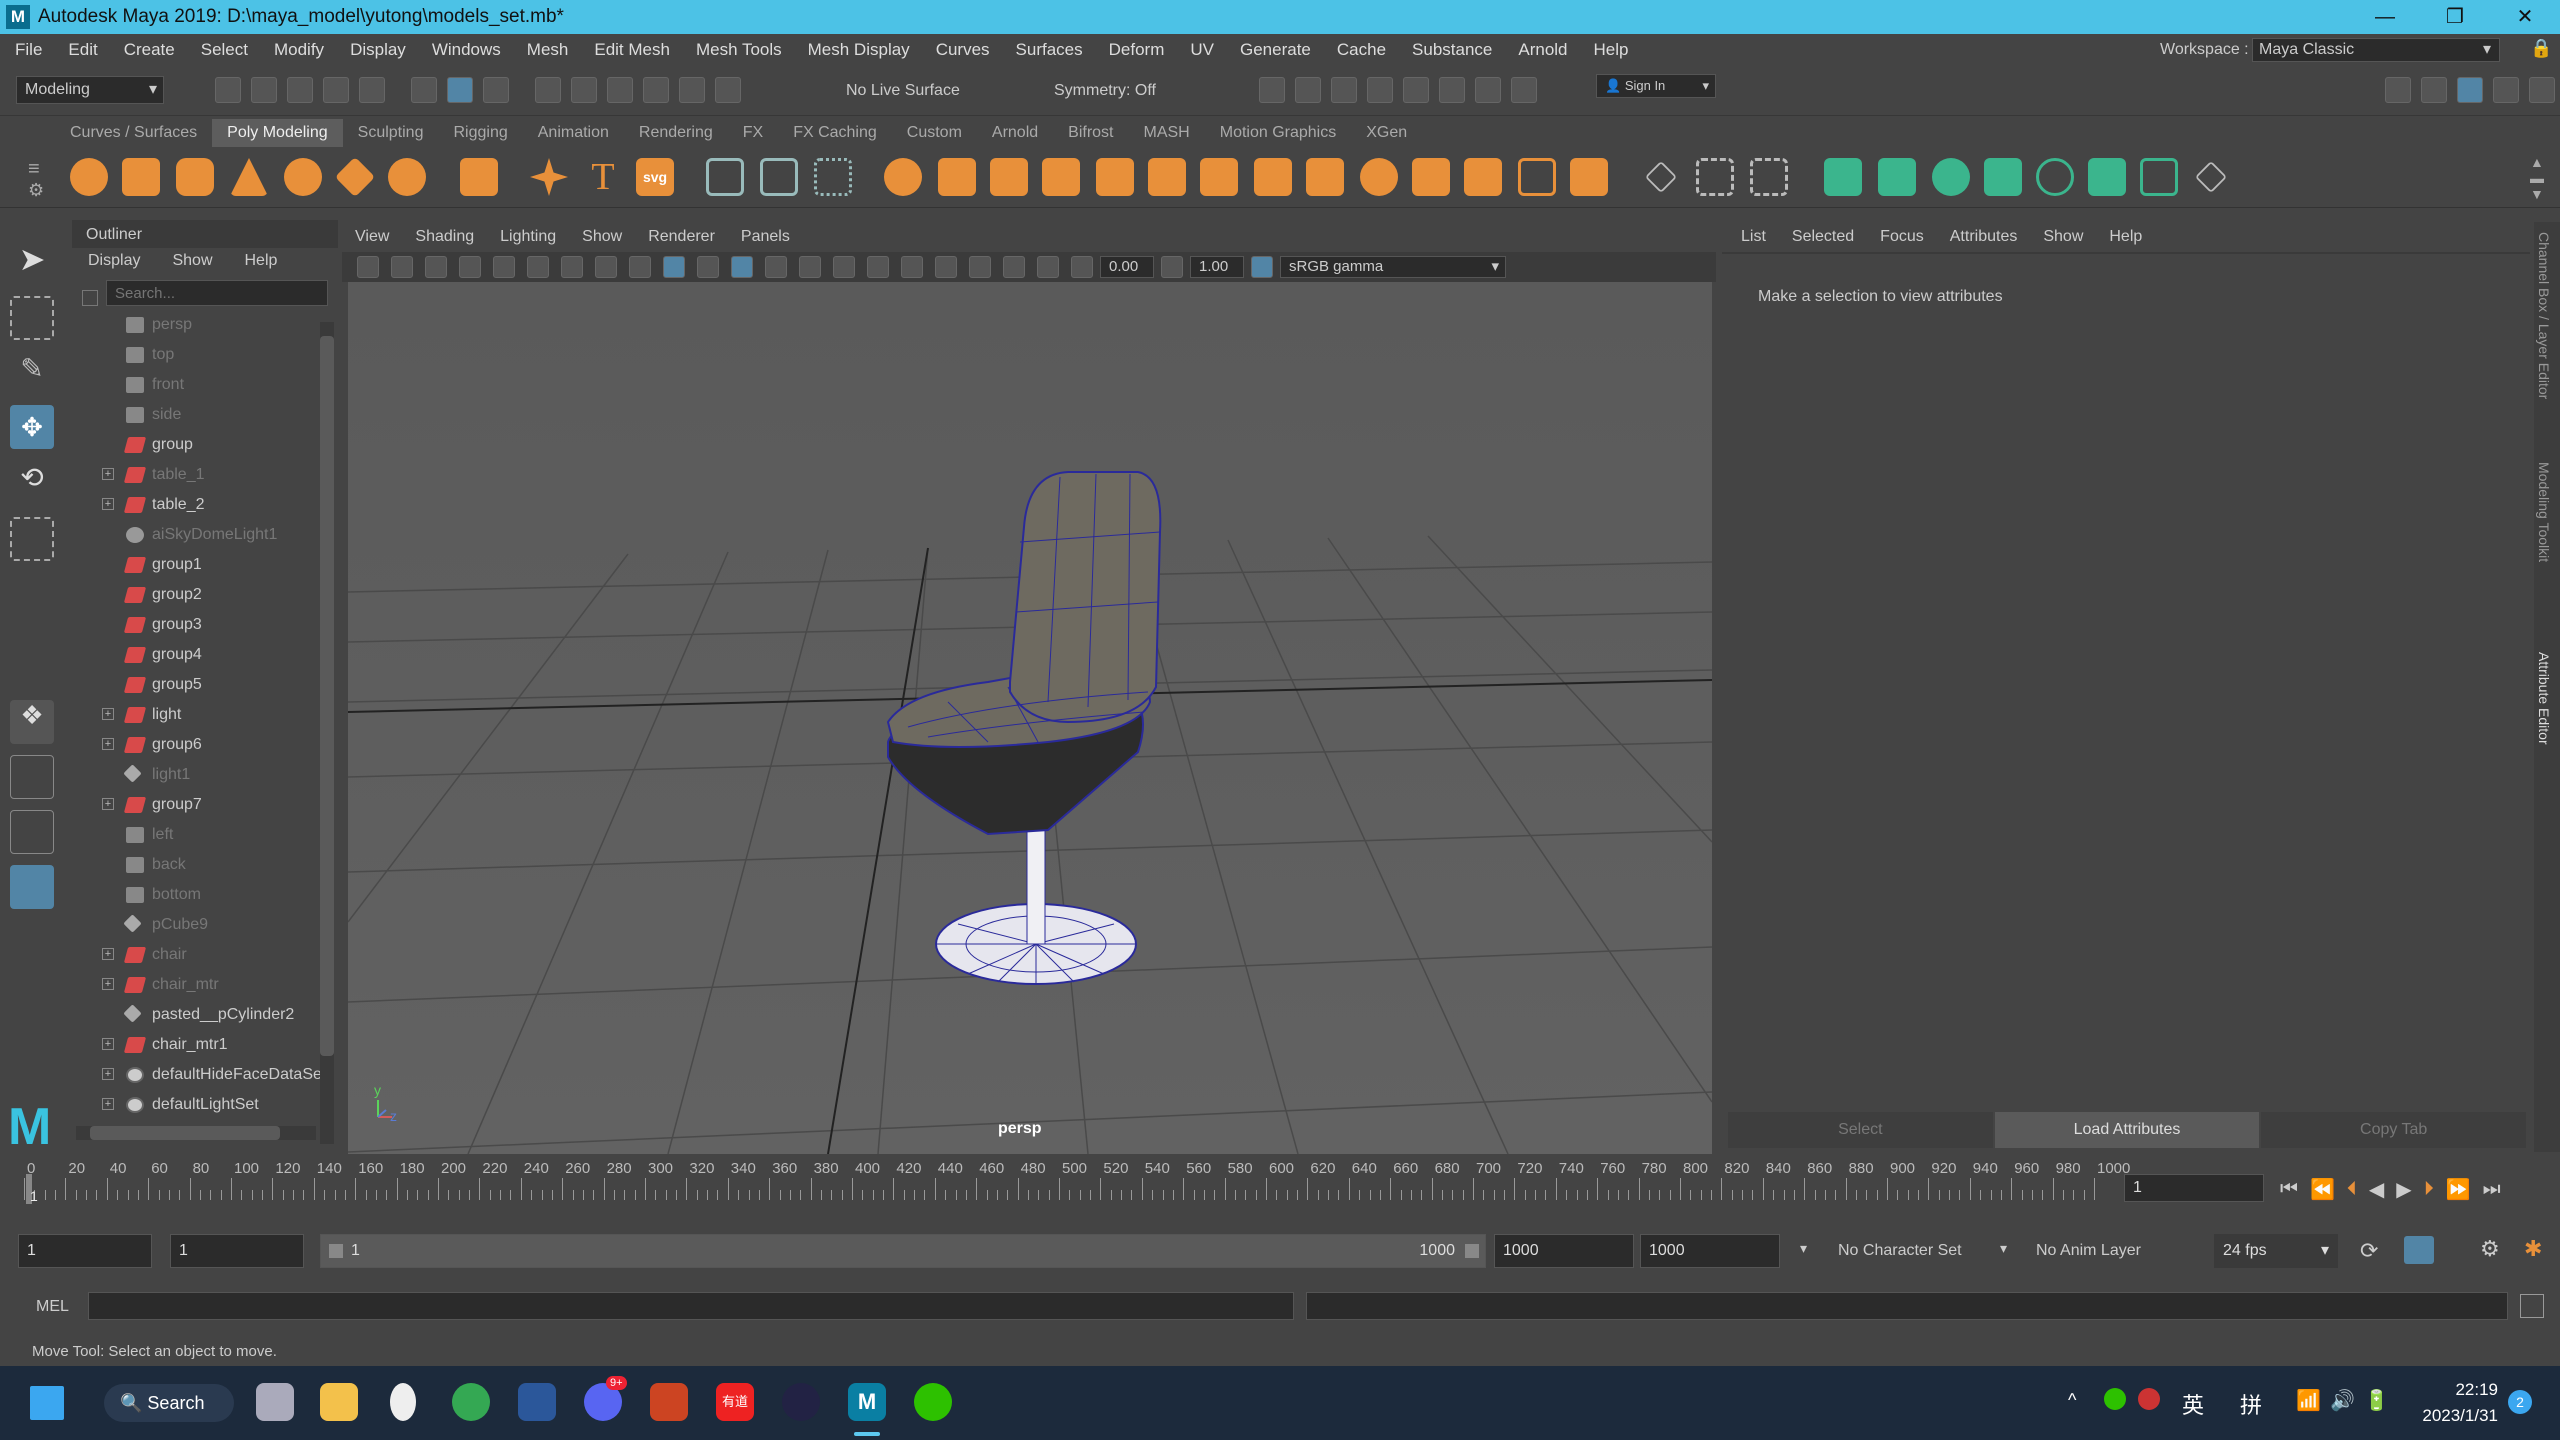 The width and height of the screenshot is (2560, 1440). Describe the element at coordinates (538, 267) in the screenshot. I see `film-gate-icon` at that location.